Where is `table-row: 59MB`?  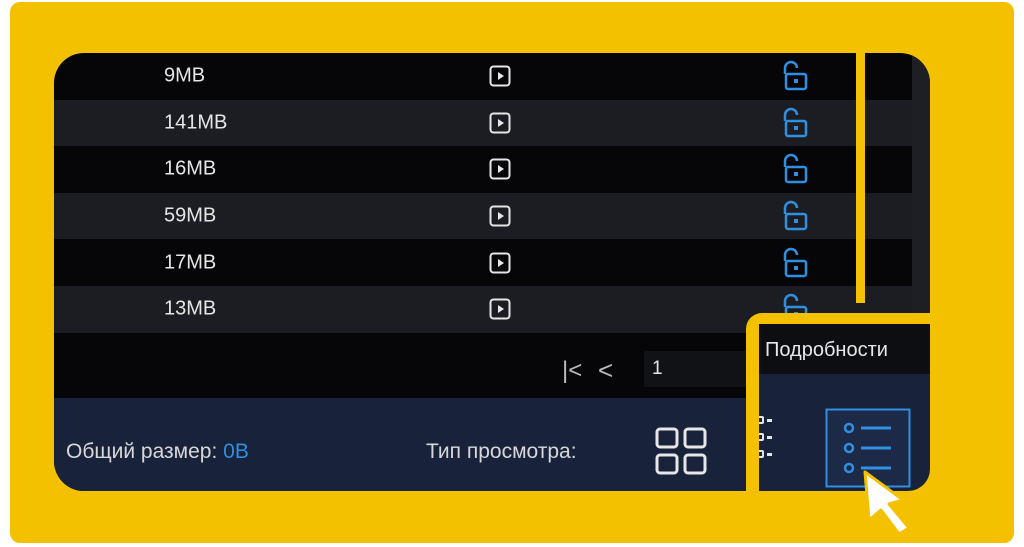
table-row: 59MB is located at coordinates (484, 216).